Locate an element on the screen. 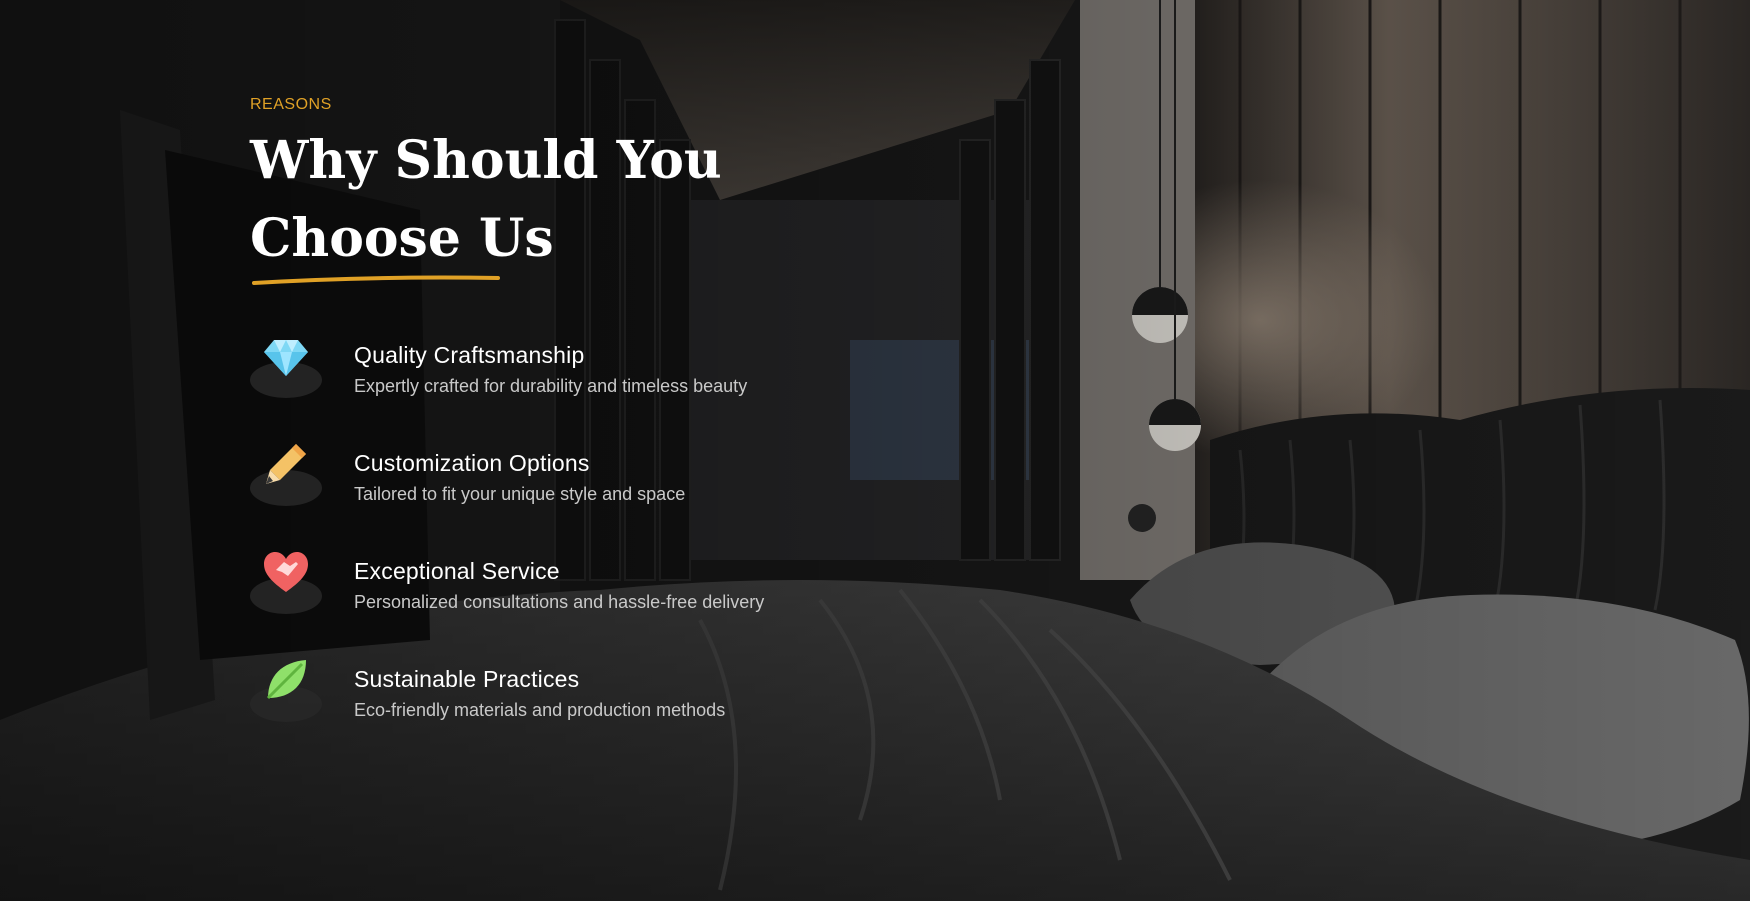 Image resolution: width=1750 pixels, height=901 pixels. feature-title: Quality Craftsmanship is located at coordinates (469, 355).